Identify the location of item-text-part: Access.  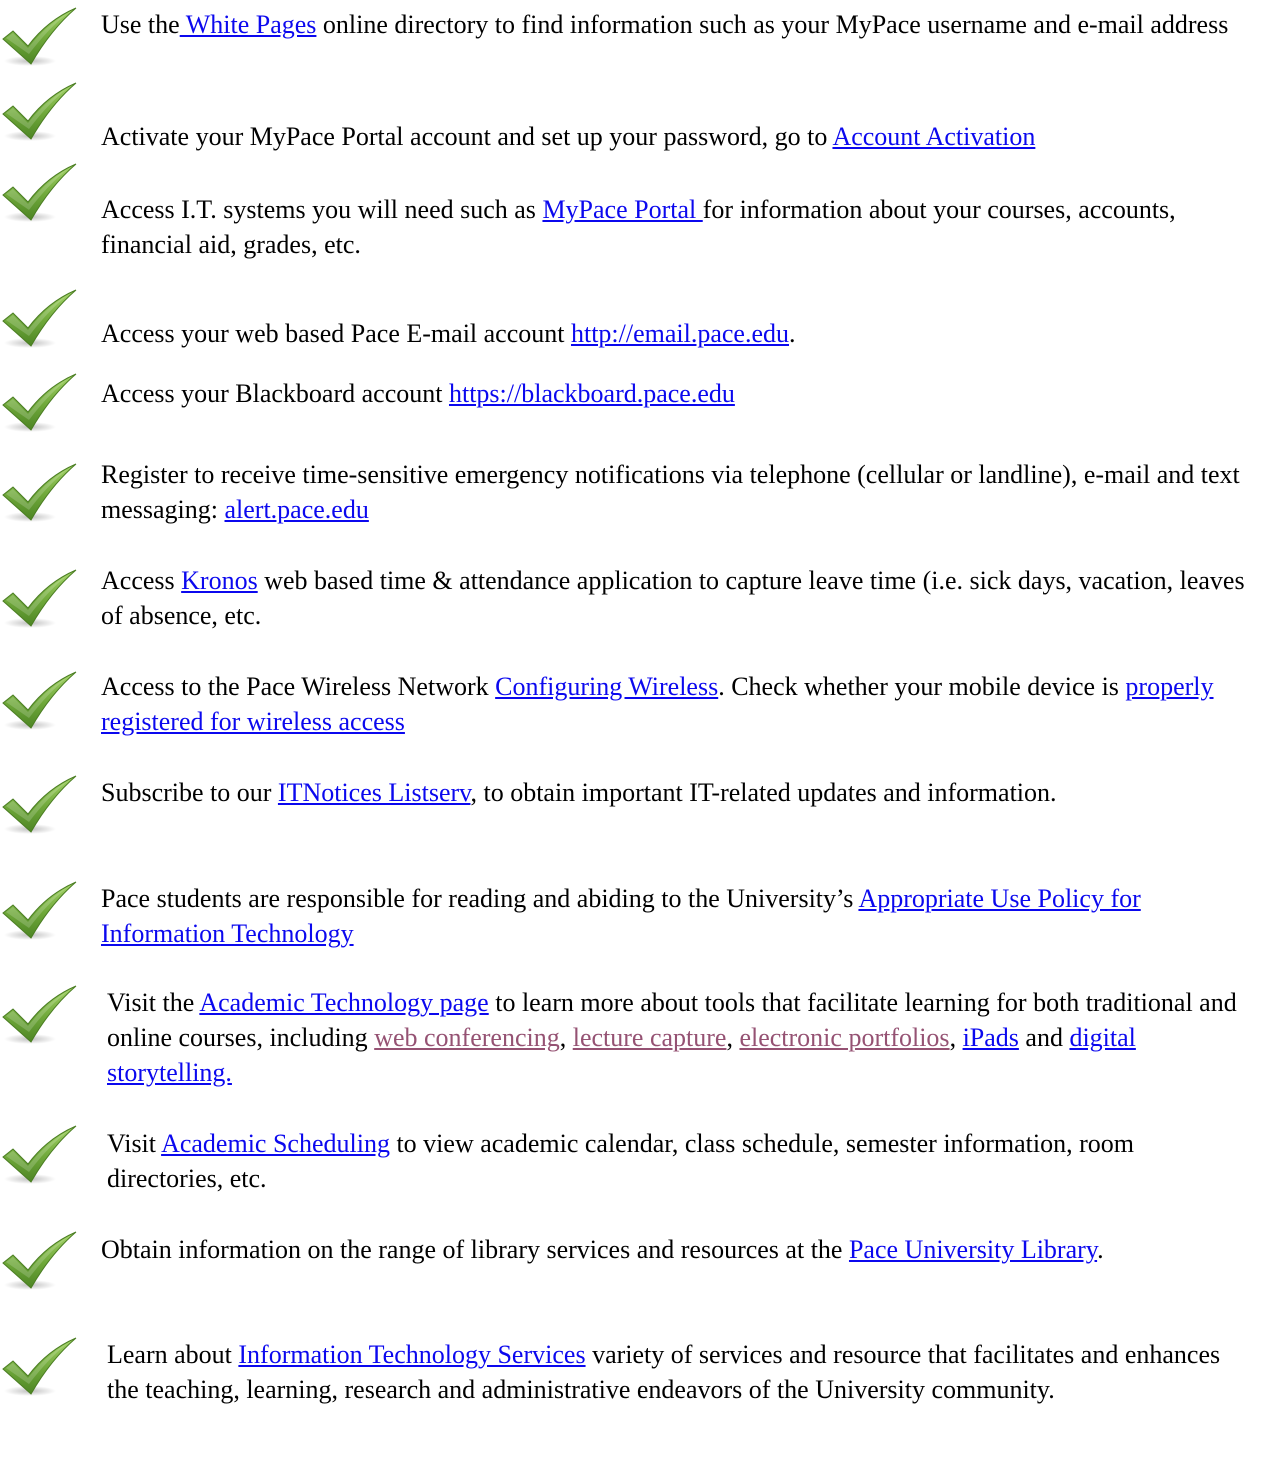
(141, 580).